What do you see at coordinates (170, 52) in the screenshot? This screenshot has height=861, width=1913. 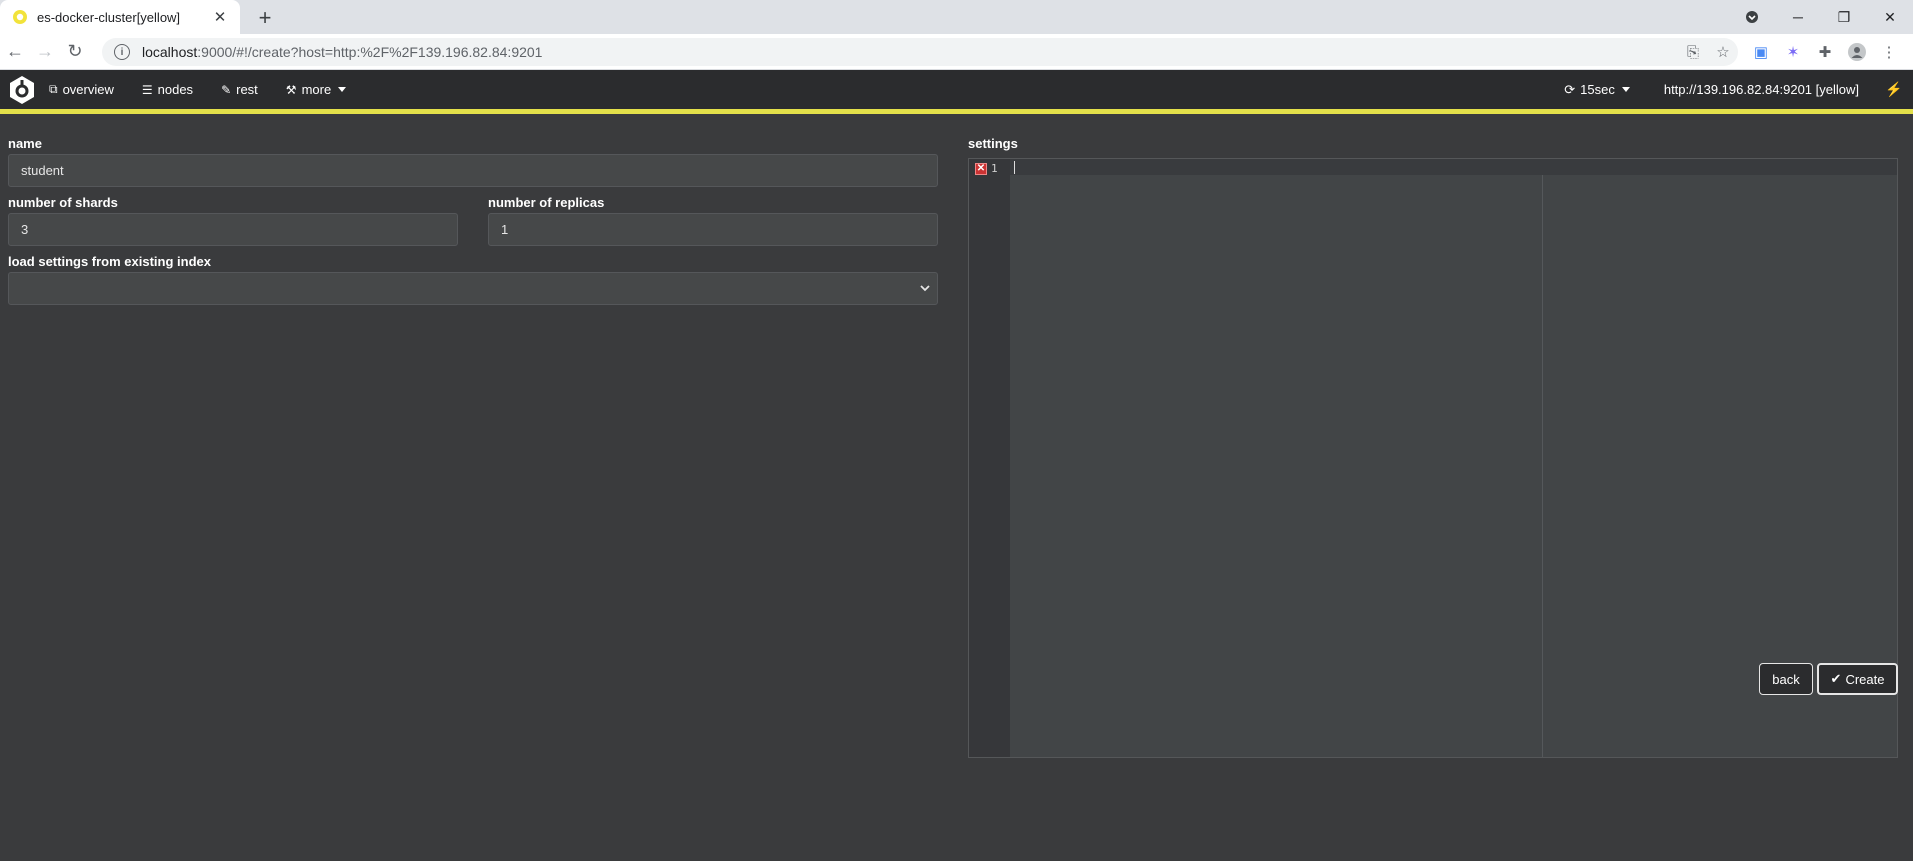 I see `url-host: localhost` at bounding box center [170, 52].